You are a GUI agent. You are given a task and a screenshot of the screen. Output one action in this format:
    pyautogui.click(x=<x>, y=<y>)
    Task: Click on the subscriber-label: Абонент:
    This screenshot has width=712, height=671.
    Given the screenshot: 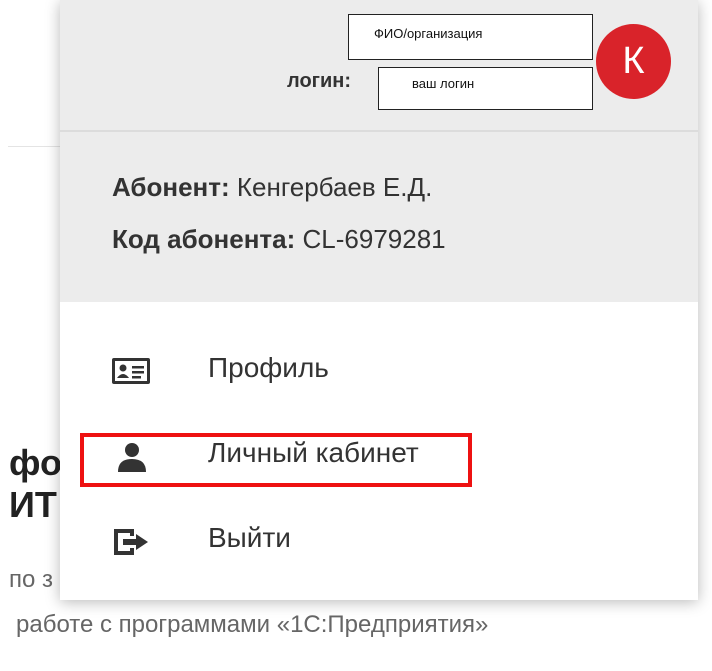 What is the action you would take?
    pyautogui.click(x=171, y=187)
    